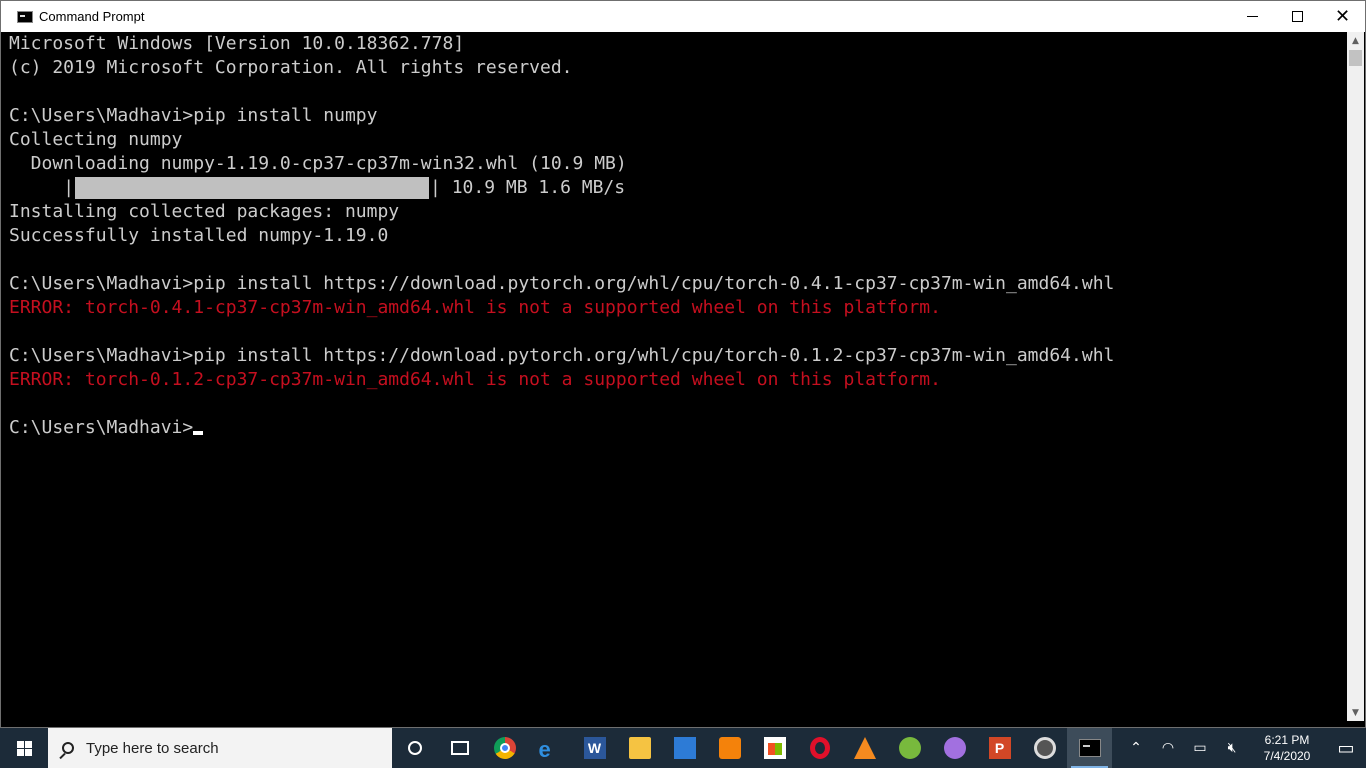  I want to click on windows-logo-icon, so click(24, 748).